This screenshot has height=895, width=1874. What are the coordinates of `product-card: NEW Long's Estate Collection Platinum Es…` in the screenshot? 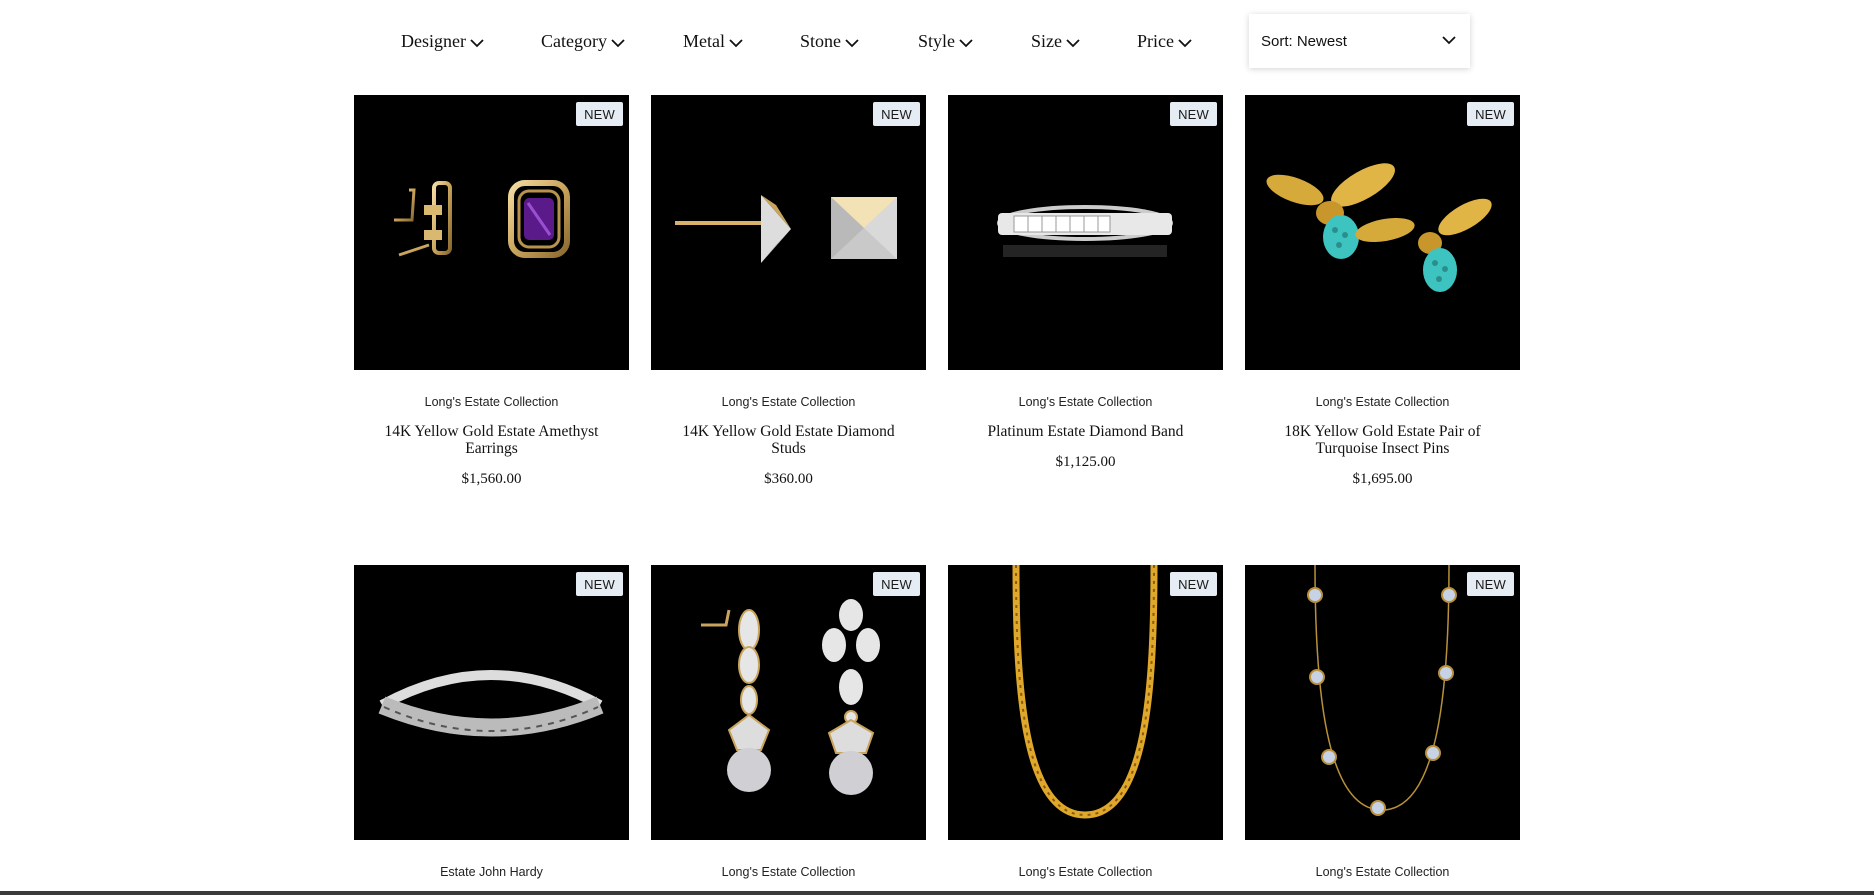 It's located at (1085, 283).